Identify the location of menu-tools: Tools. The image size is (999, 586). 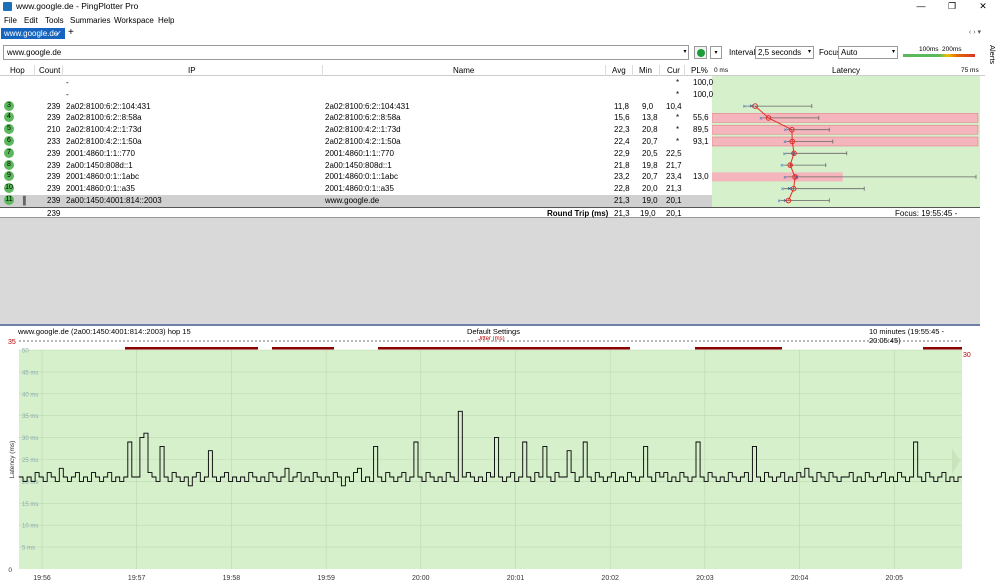
(54, 20).